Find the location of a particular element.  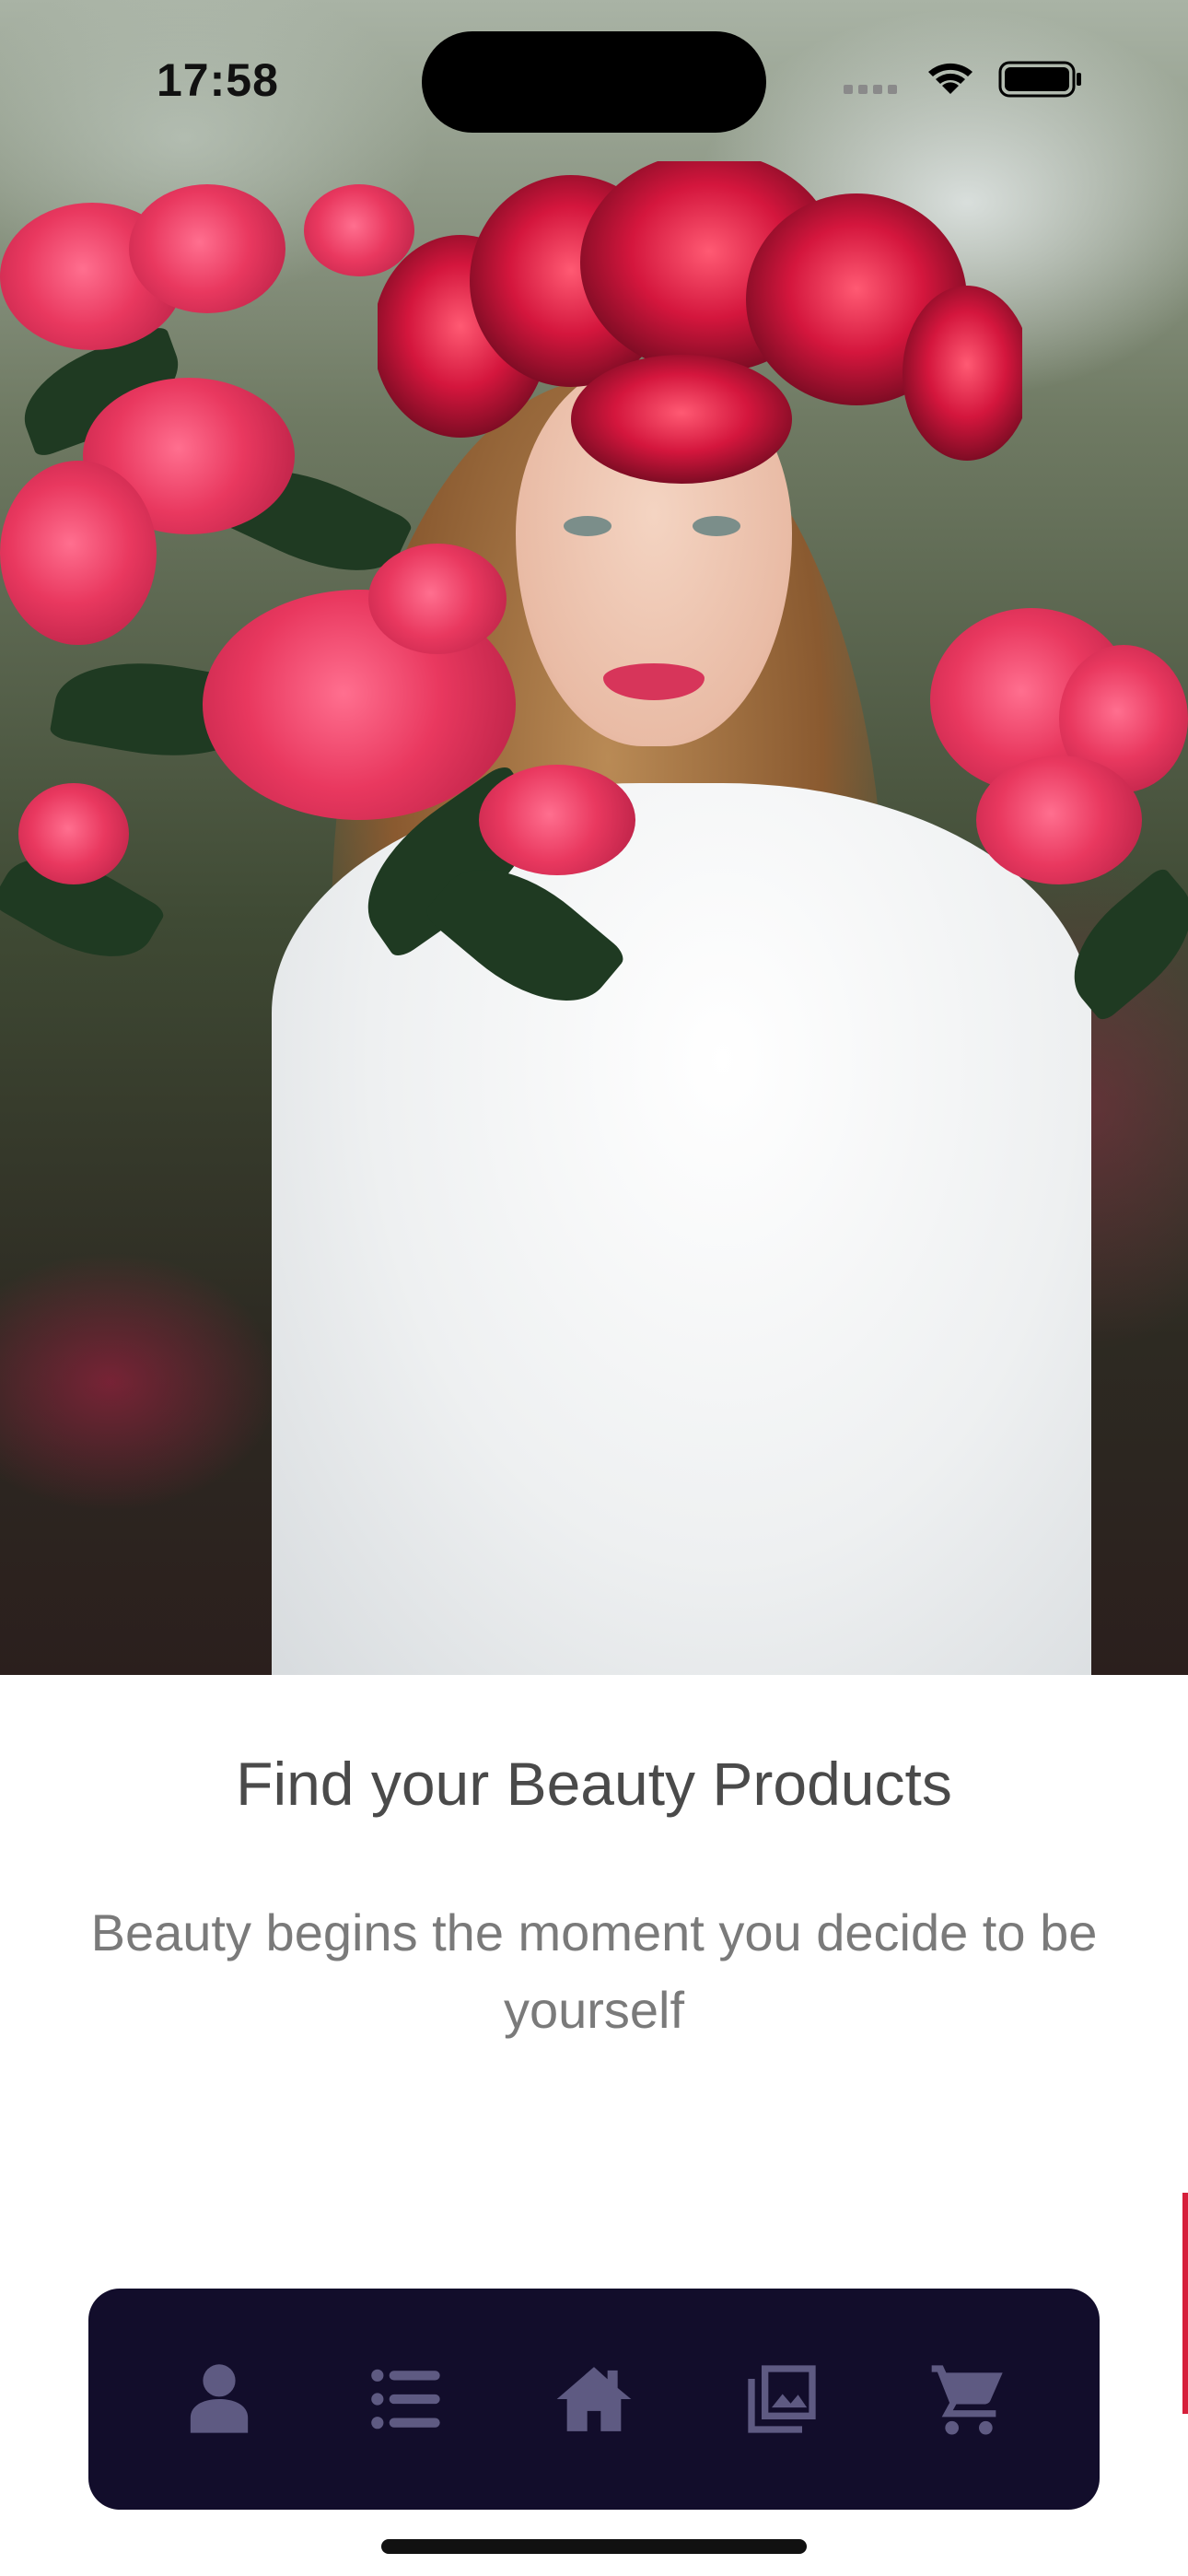

list-icon is located at coordinates (406, 2399).